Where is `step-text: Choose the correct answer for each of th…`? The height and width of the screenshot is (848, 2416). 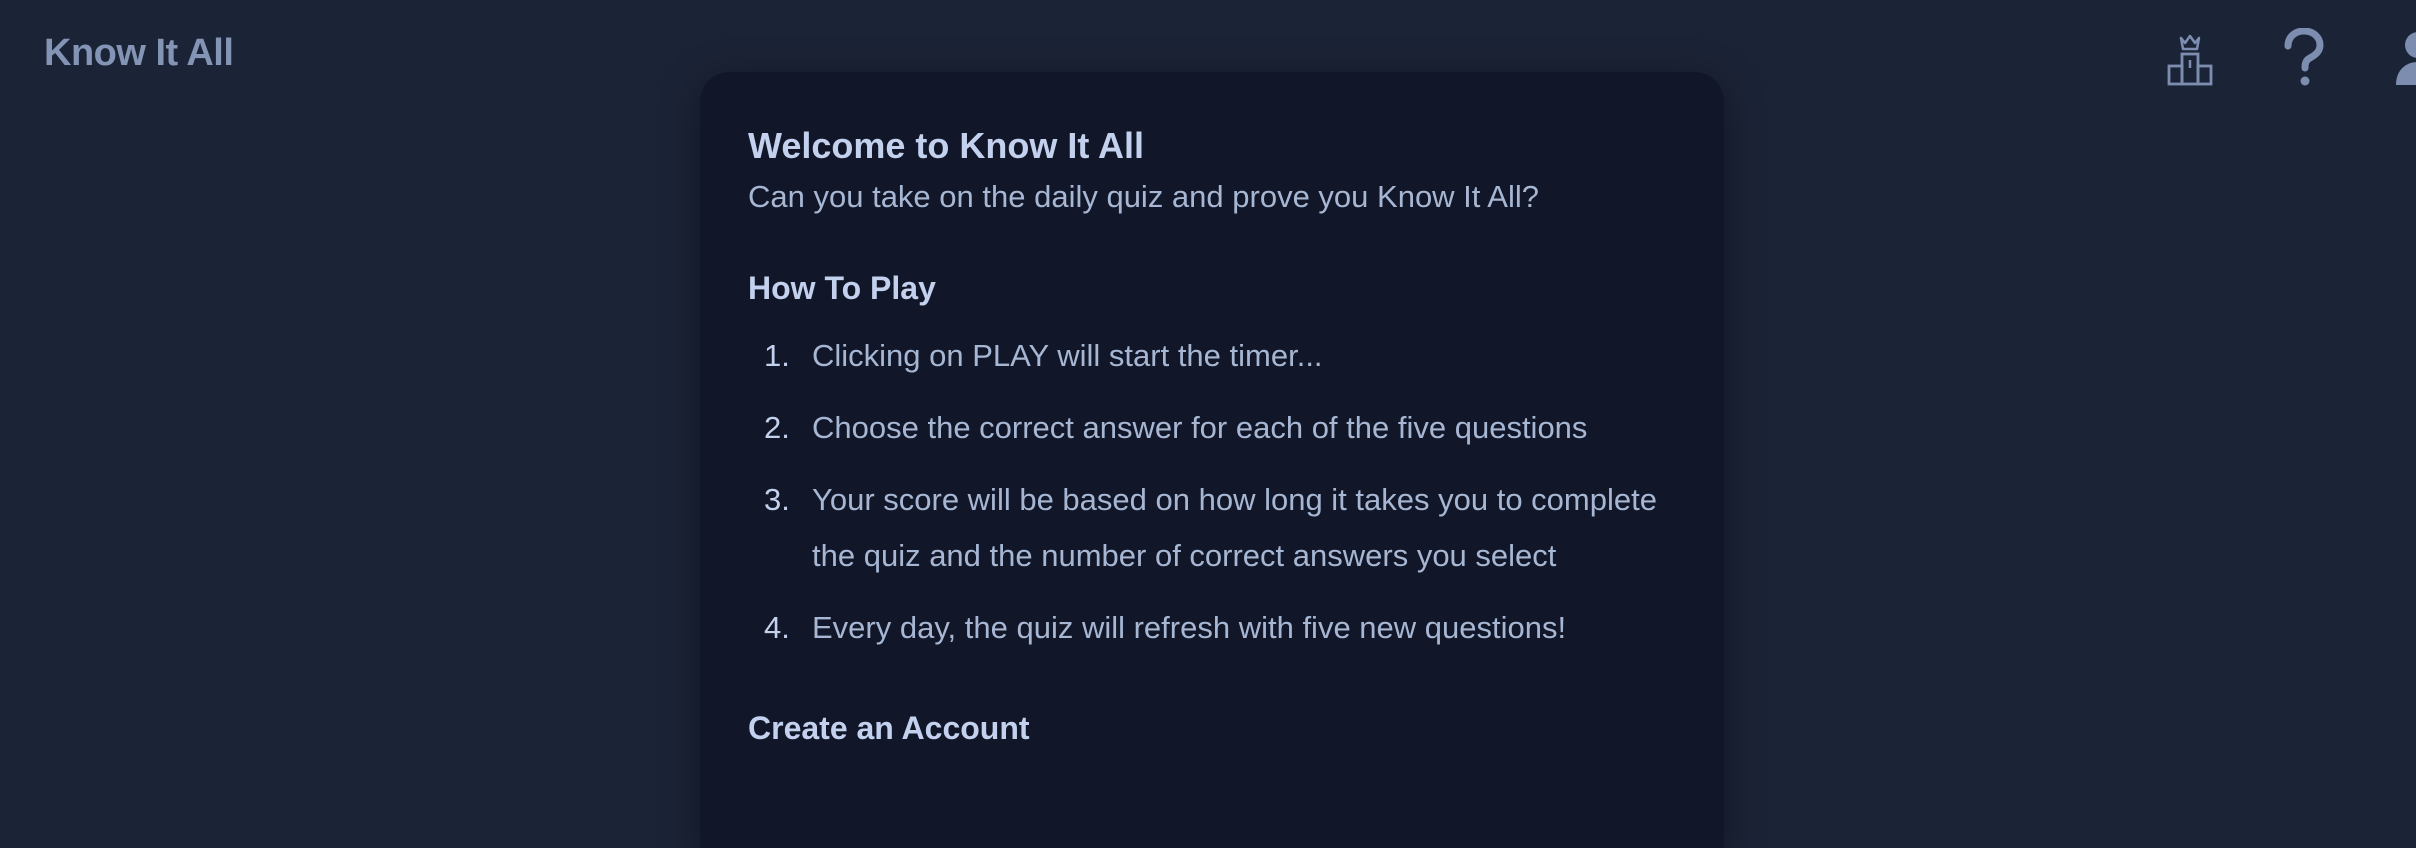
step-text: Choose the correct answer for each of th… is located at coordinates (1200, 427).